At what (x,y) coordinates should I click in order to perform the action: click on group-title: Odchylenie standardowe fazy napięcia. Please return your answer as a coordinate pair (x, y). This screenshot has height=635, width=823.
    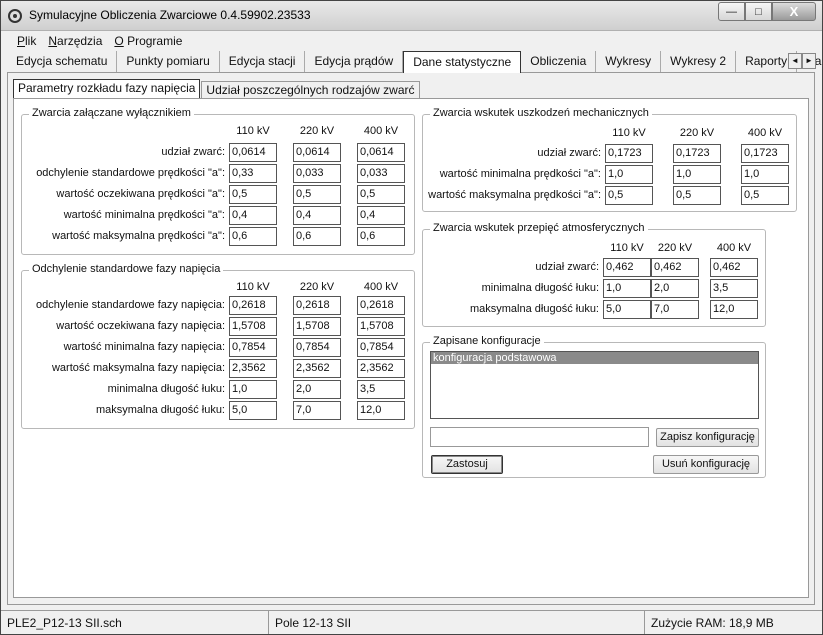
    Looking at the image, I should click on (126, 269).